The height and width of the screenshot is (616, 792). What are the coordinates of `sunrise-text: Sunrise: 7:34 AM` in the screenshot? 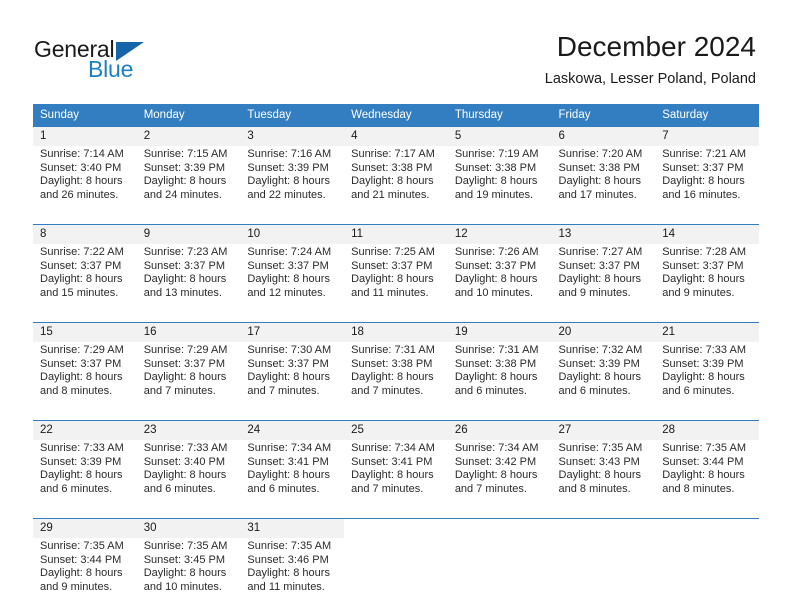 It's located at (289, 448).